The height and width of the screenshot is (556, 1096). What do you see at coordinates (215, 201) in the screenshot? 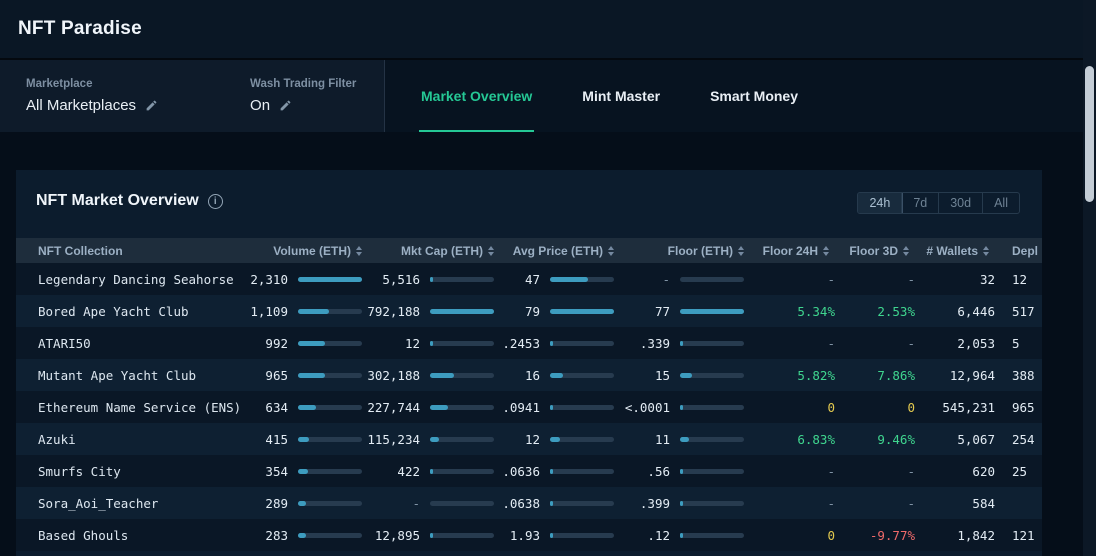
I see `info-icon` at bounding box center [215, 201].